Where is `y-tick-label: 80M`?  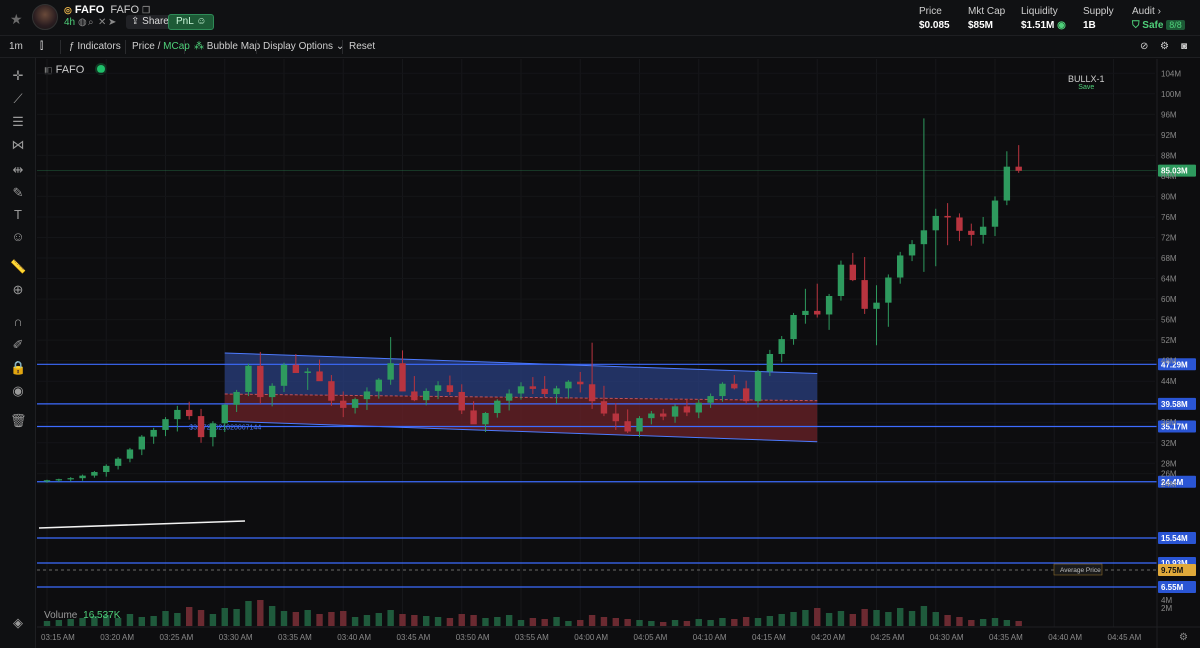 y-tick-label: 80M is located at coordinates (1169, 196).